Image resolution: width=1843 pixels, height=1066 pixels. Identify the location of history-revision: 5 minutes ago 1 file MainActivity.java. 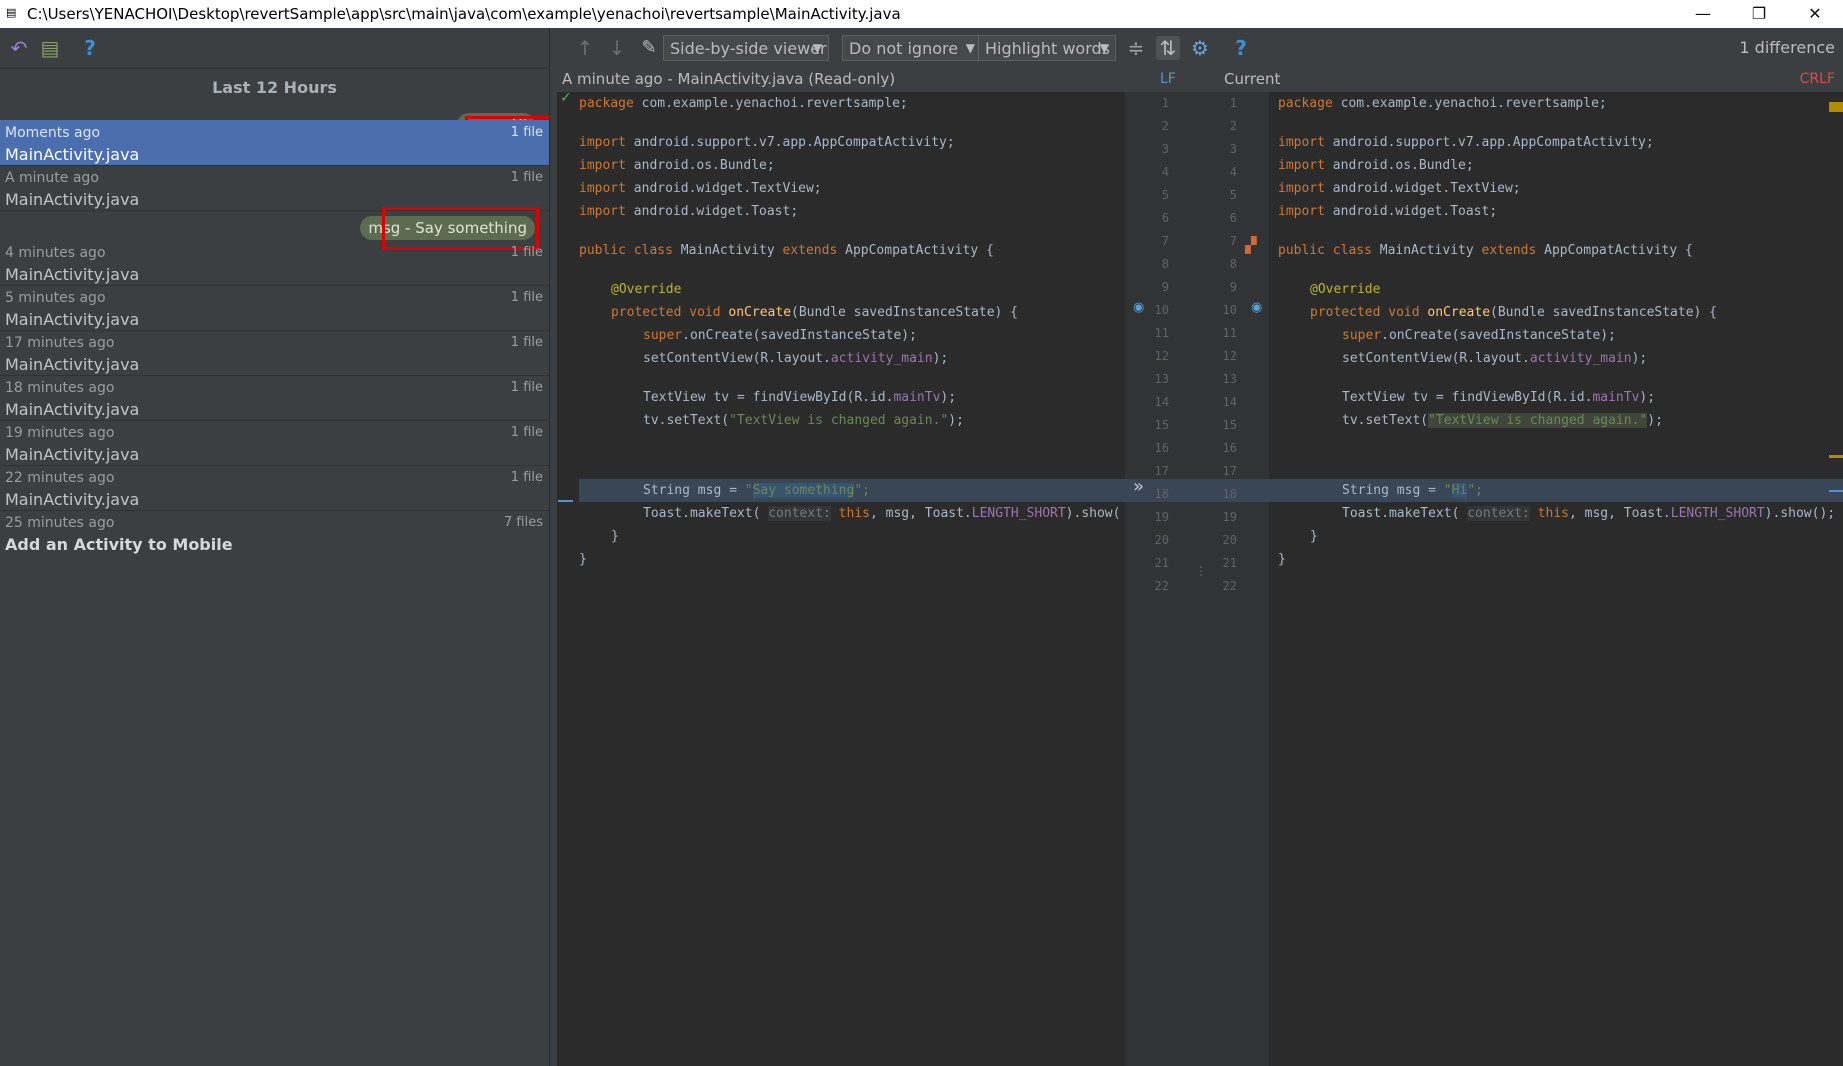
(274, 308).